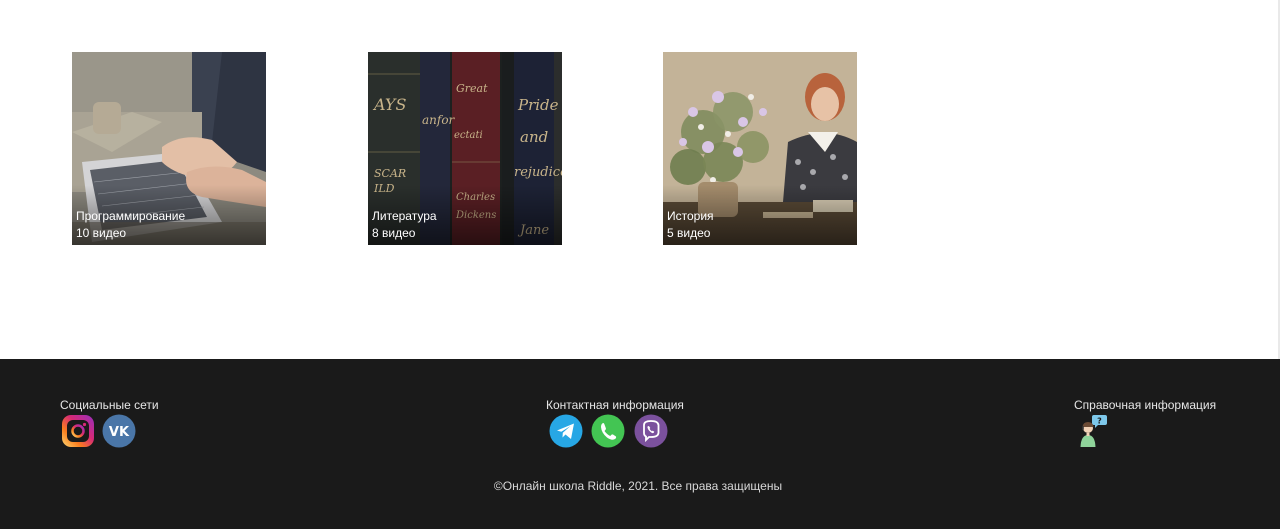 This screenshot has width=1280, height=529. I want to click on course-video-count: 10 видео, so click(101, 233).